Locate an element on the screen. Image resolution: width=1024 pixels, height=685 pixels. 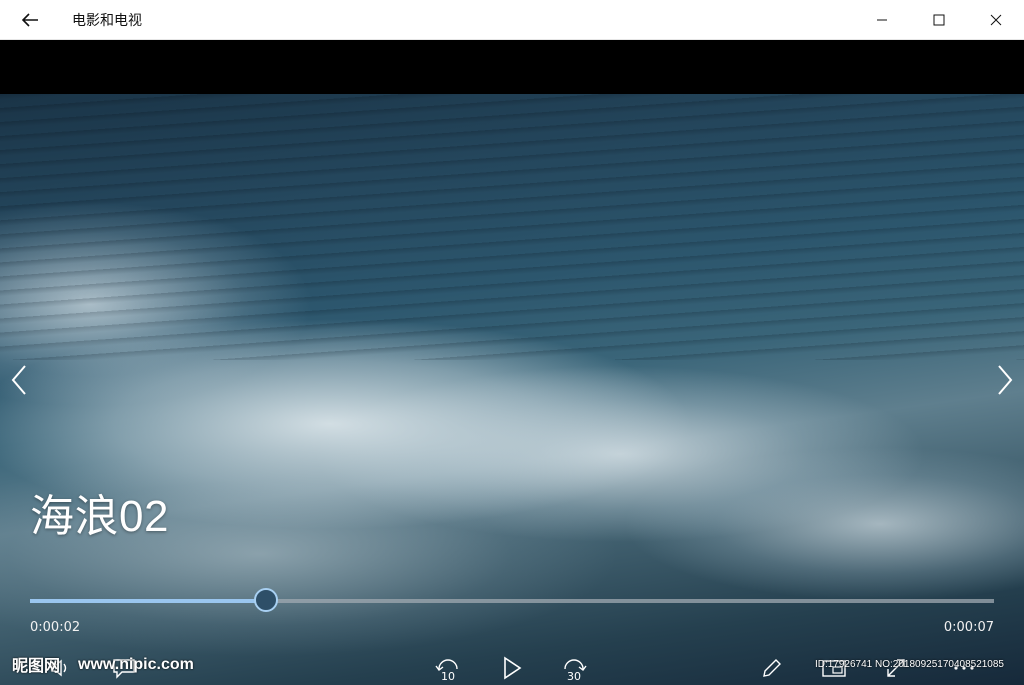
minimize-button is located at coordinates (881, 20).